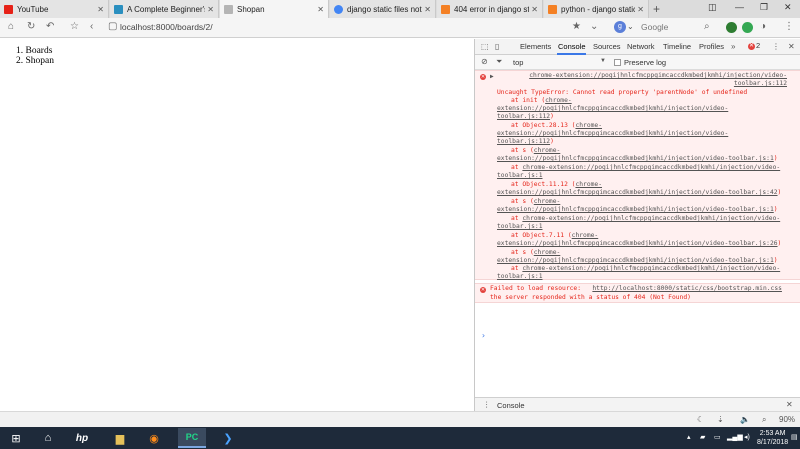 The width and height of the screenshot is (800, 449). What do you see at coordinates (772, 438) in the screenshot?
I see `taskbar-clock: 2:53 AM 8/17/2018` at bounding box center [772, 438].